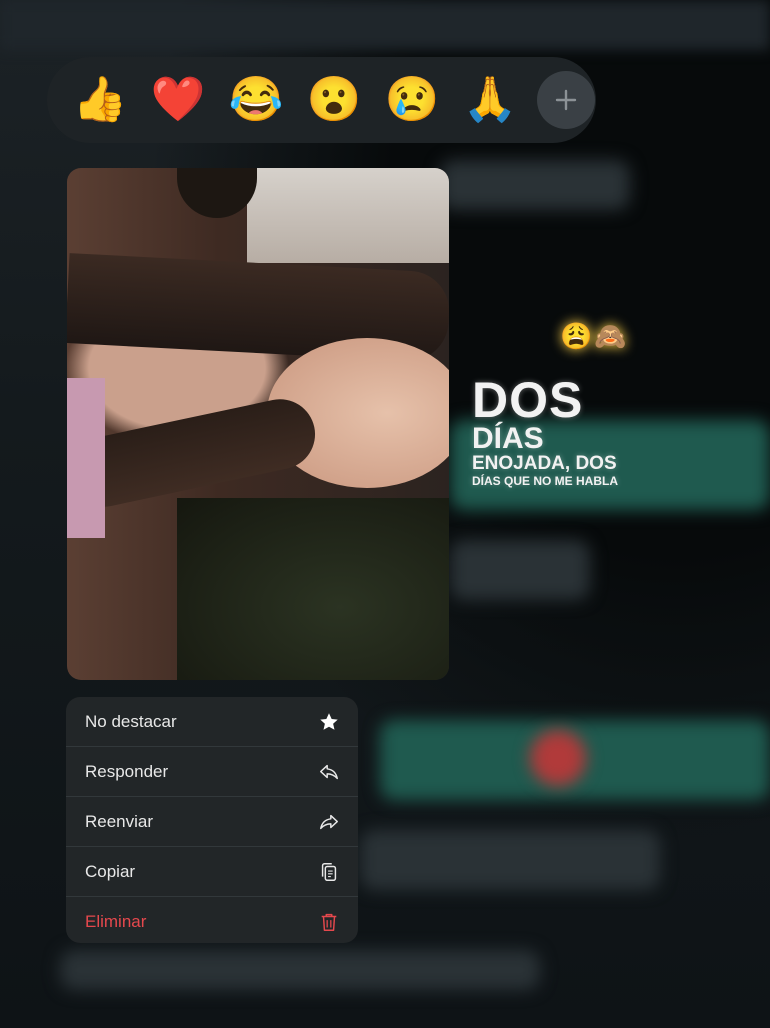 The height and width of the screenshot is (1028, 770). I want to click on forward-icon, so click(329, 821).